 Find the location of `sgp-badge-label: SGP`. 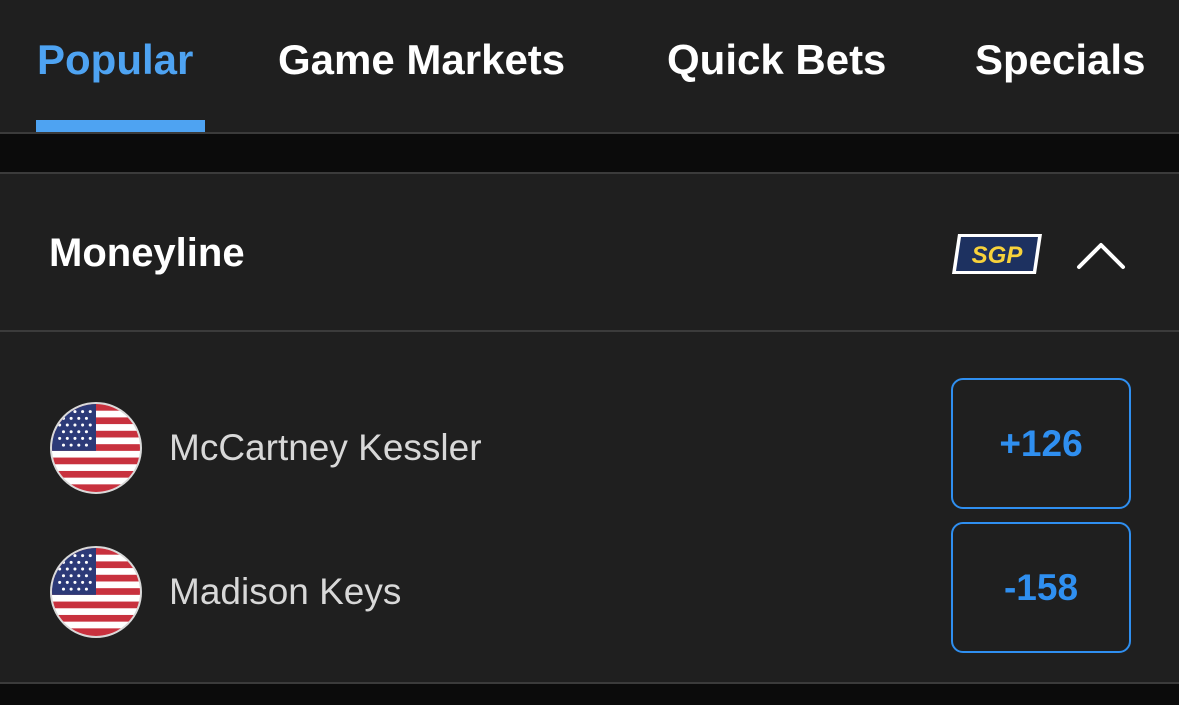

sgp-badge-label: SGP is located at coordinates (998, 255).